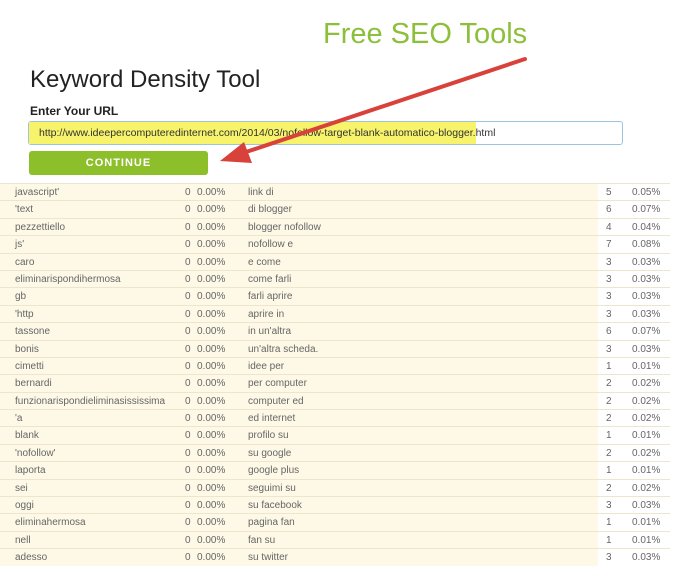 The width and height of the screenshot is (680, 570). I want to click on red-arrow-annotation, so click(373, 110).